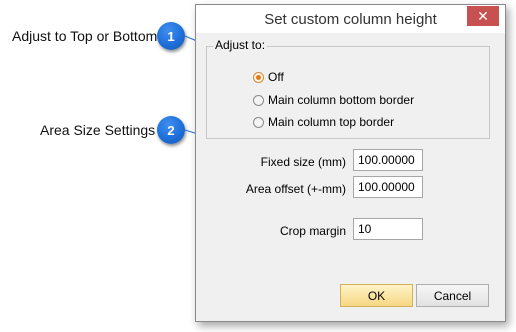  Describe the element at coordinates (331, 122) in the screenshot. I see `radio-label-top-border: Main column top border` at that location.